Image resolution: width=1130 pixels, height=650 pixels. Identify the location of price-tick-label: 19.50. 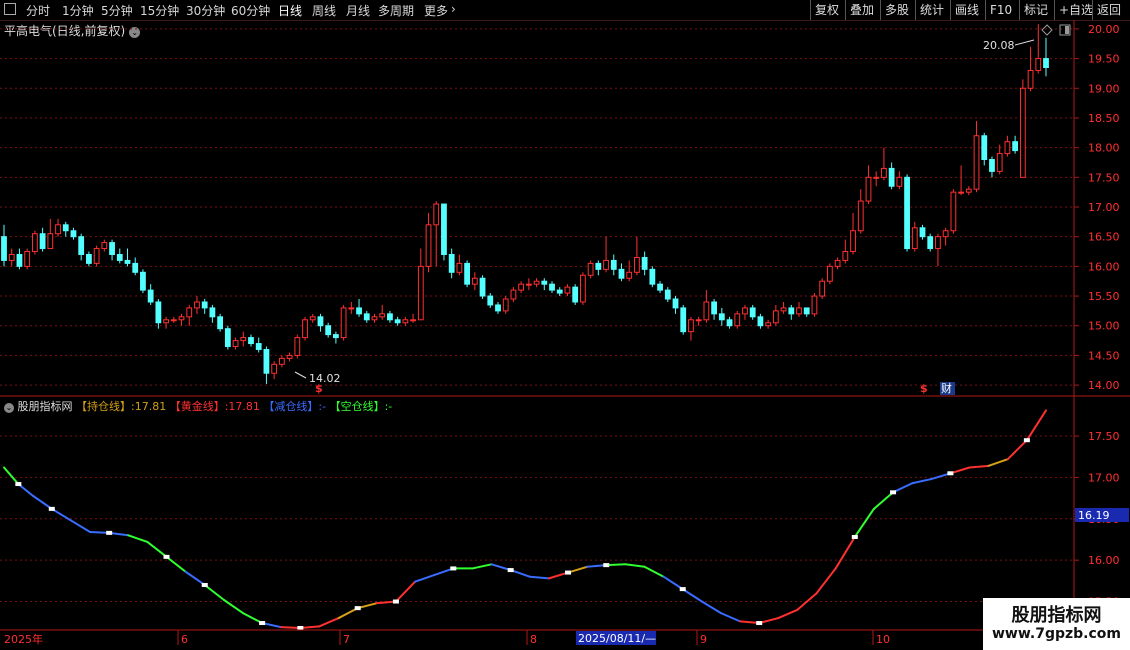
(1104, 59).